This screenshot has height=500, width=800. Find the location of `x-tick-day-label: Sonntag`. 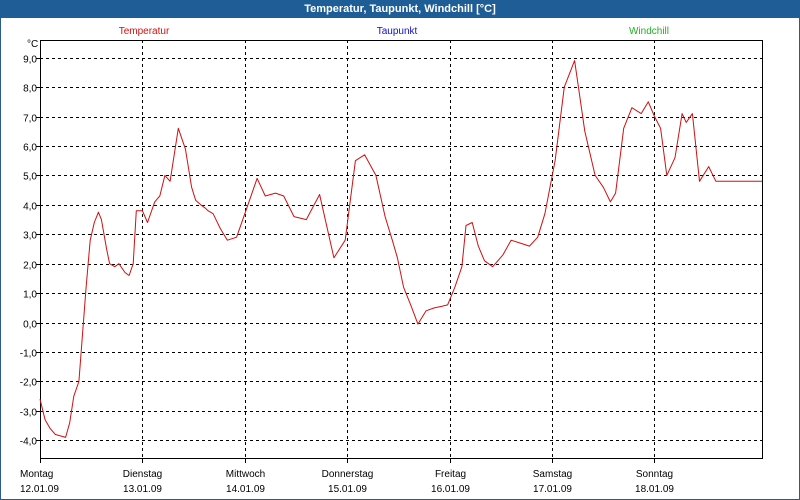

x-tick-day-label: Sonntag is located at coordinates (654, 474).